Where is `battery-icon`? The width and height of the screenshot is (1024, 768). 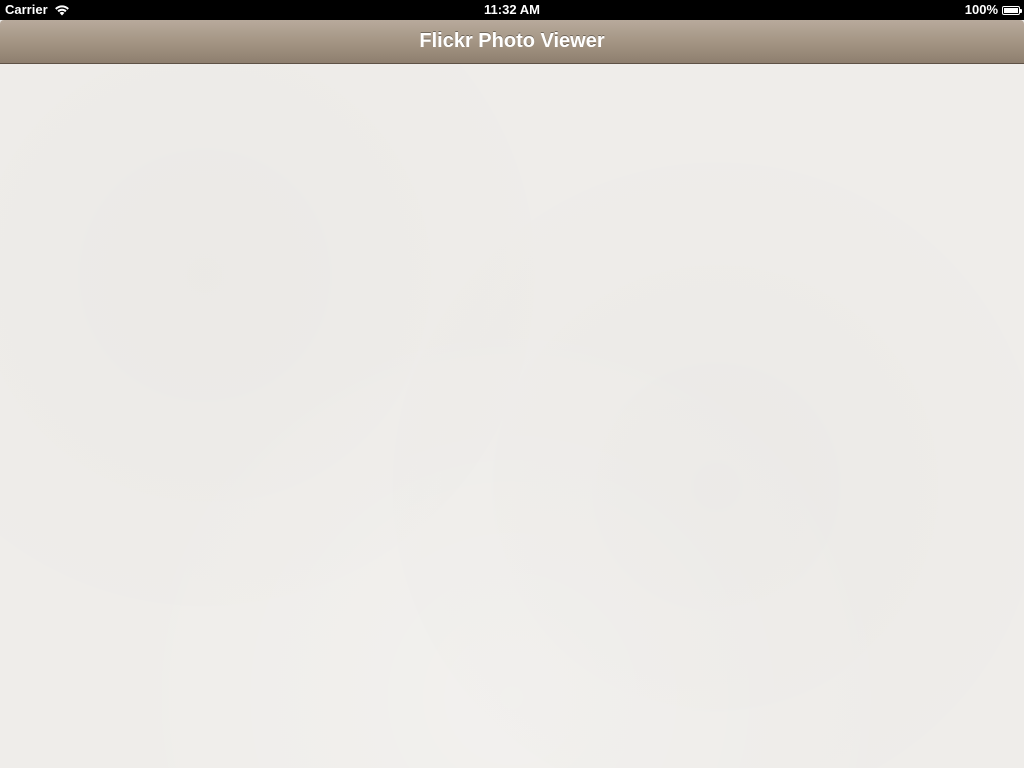
battery-icon is located at coordinates (1012, 10).